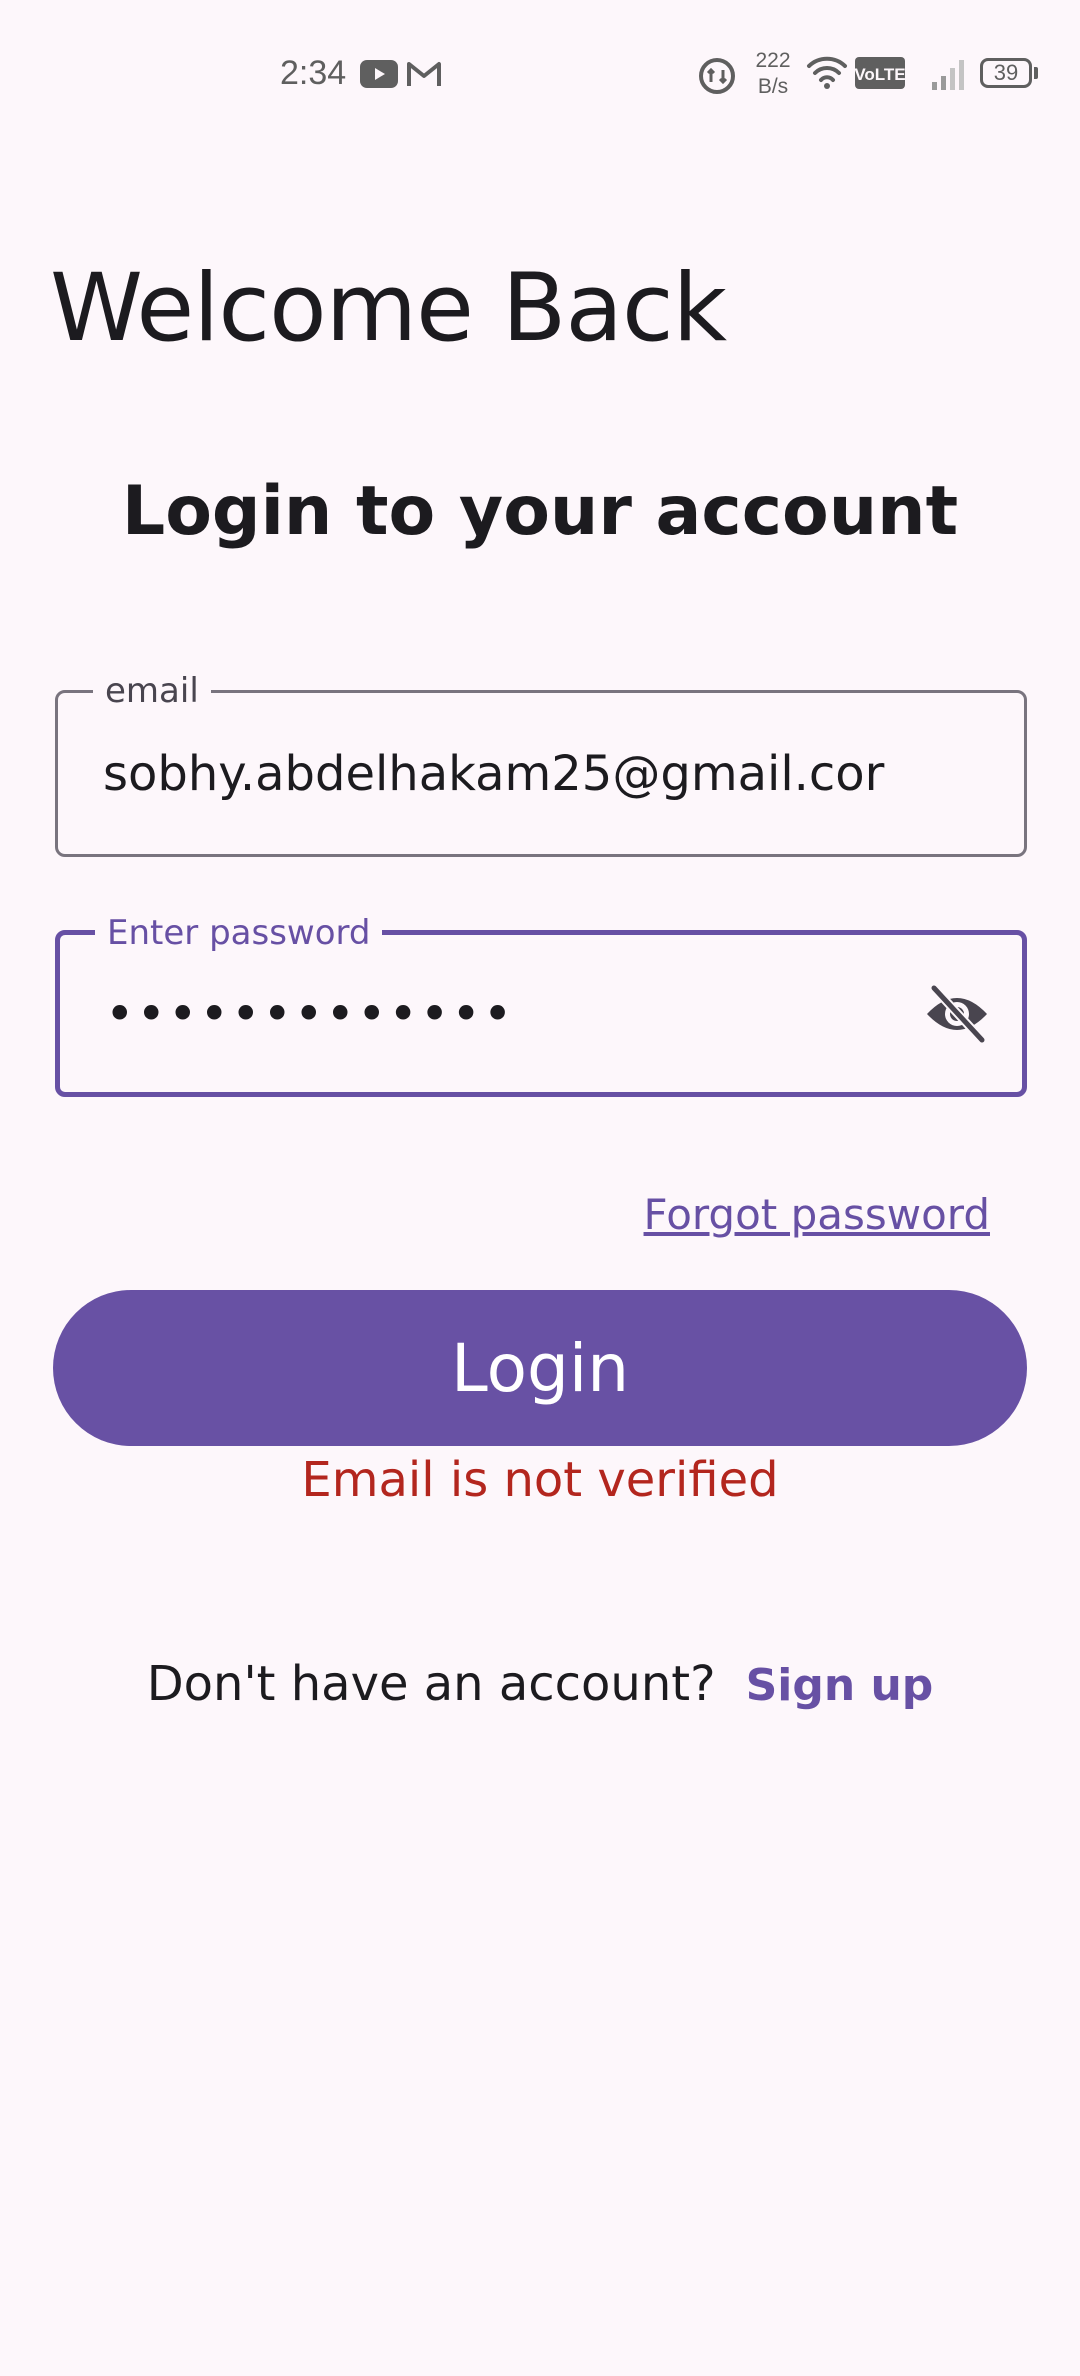 This screenshot has width=1080, height=2376. What do you see at coordinates (540, 1368) in the screenshot?
I see `login-button: Login` at bounding box center [540, 1368].